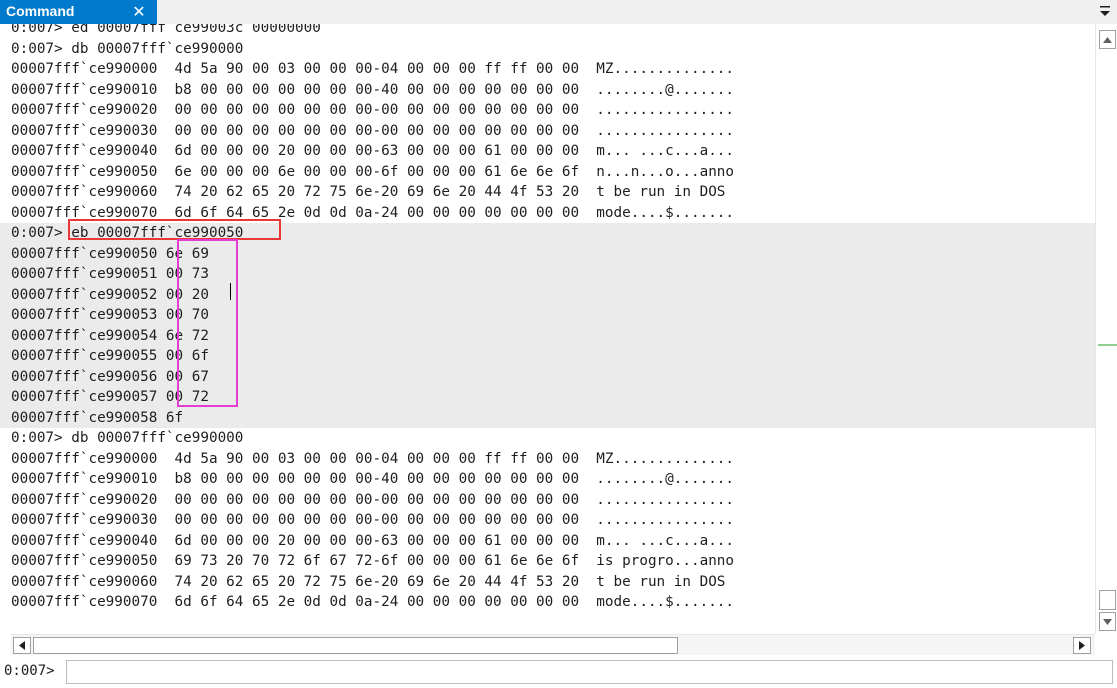 The width and height of the screenshot is (1117, 688). I want to click on output-line: 00007fff`ce990052 00 20, so click(547, 294).